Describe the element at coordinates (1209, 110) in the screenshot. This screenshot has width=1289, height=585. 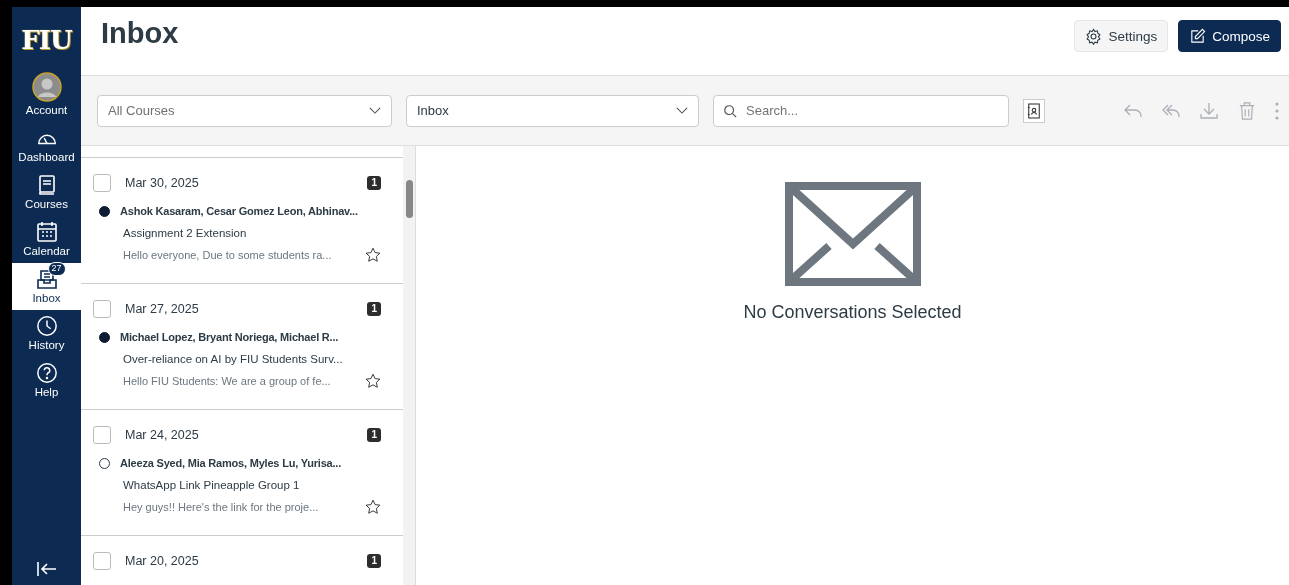
I see `download-icon` at that location.